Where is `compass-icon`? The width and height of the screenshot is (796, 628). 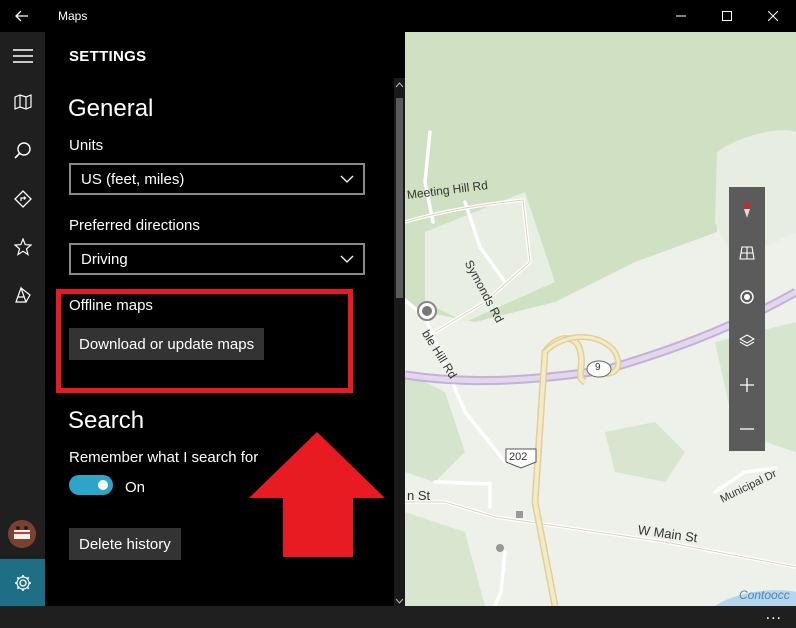
compass-icon is located at coordinates (747, 209).